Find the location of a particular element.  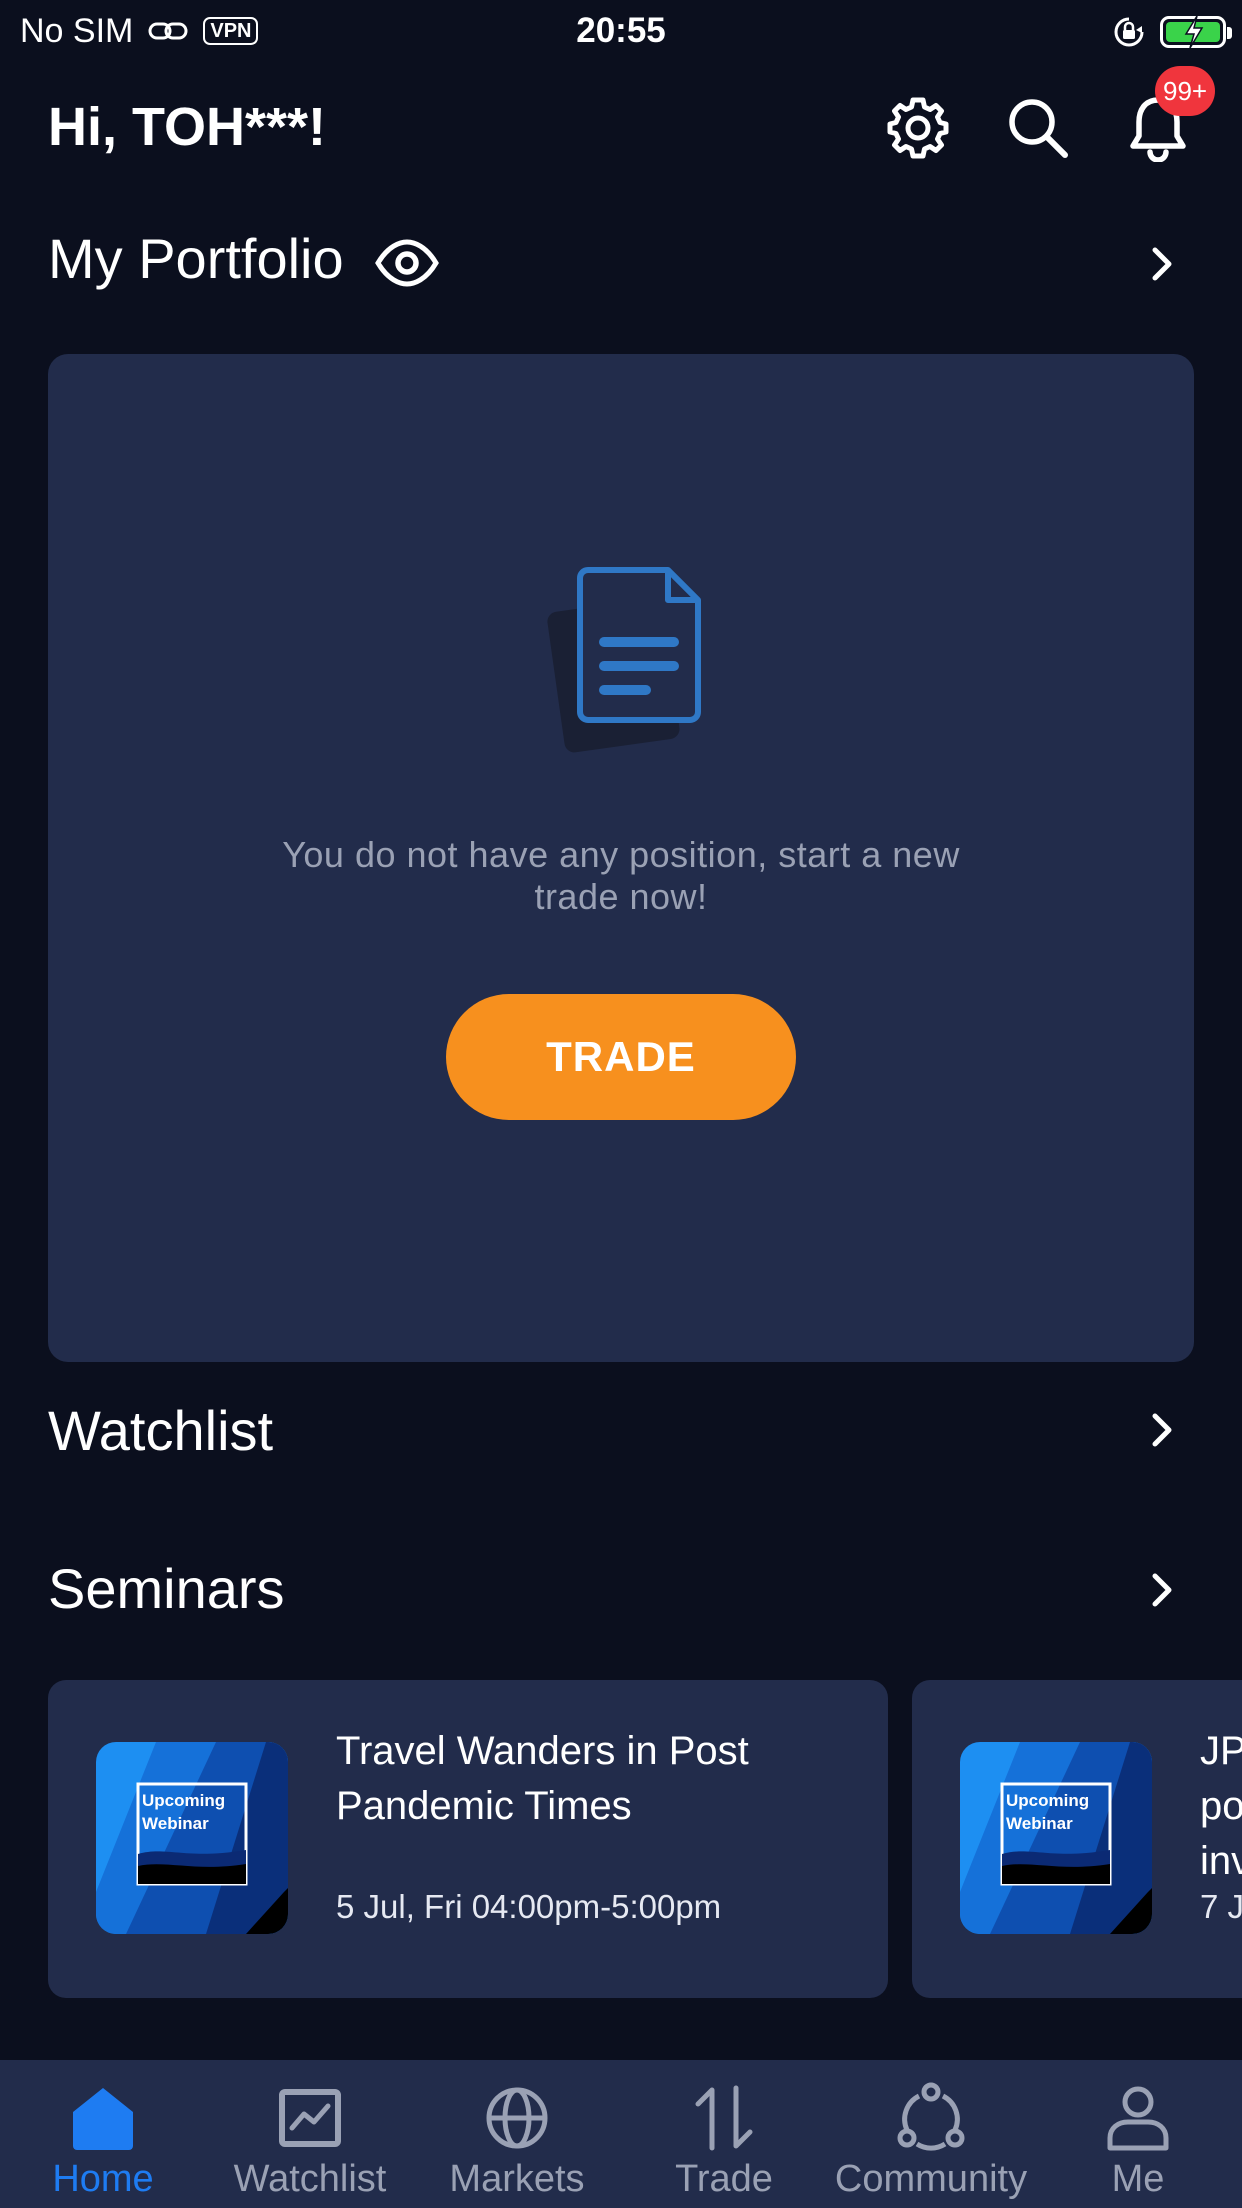

settings-button is located at coordinates (918, 128).